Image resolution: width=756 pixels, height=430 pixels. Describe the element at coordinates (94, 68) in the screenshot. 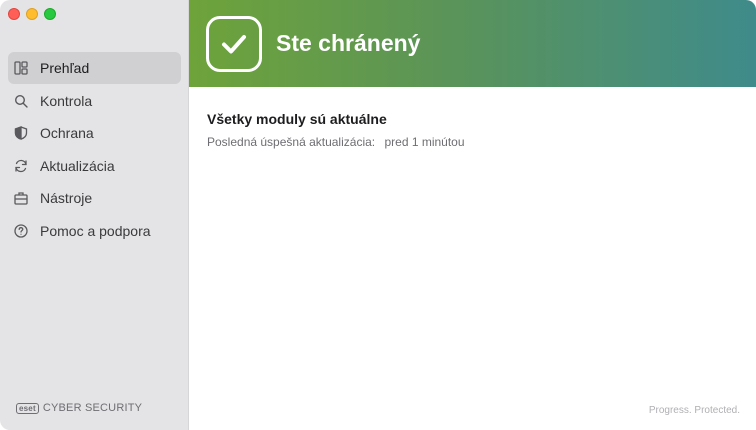

I see `sidebar-item-overview: Prehľad` at that location.